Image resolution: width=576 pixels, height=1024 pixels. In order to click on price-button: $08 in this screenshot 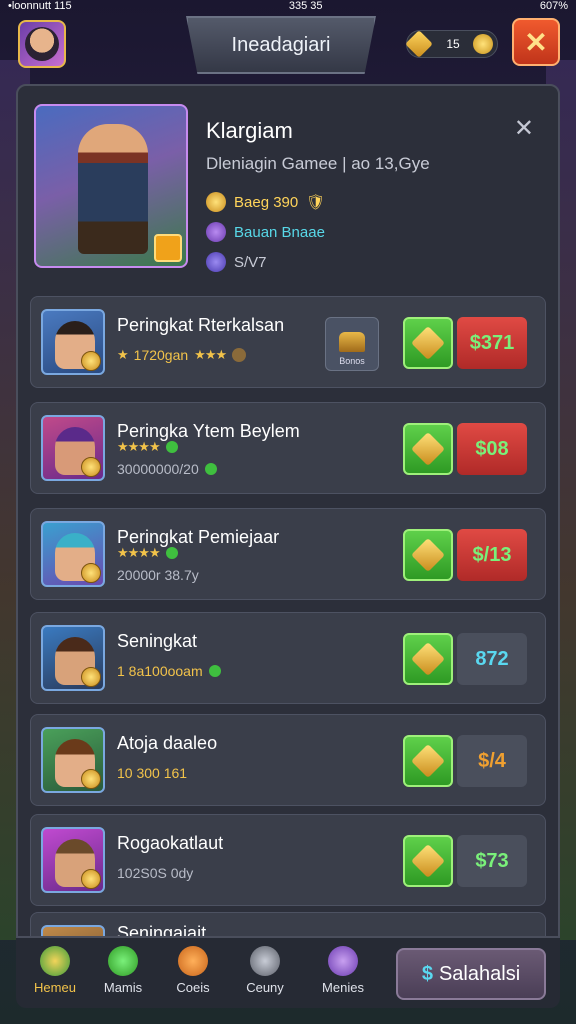, I will do `click(492, 449)`.